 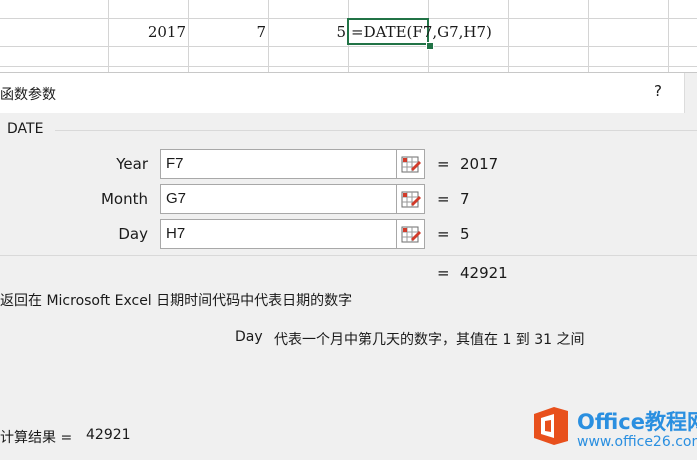 What do you see at coordinates (465, 234) in the screenshot?
I see `day-result: 5` at bounding box center [465, 234].